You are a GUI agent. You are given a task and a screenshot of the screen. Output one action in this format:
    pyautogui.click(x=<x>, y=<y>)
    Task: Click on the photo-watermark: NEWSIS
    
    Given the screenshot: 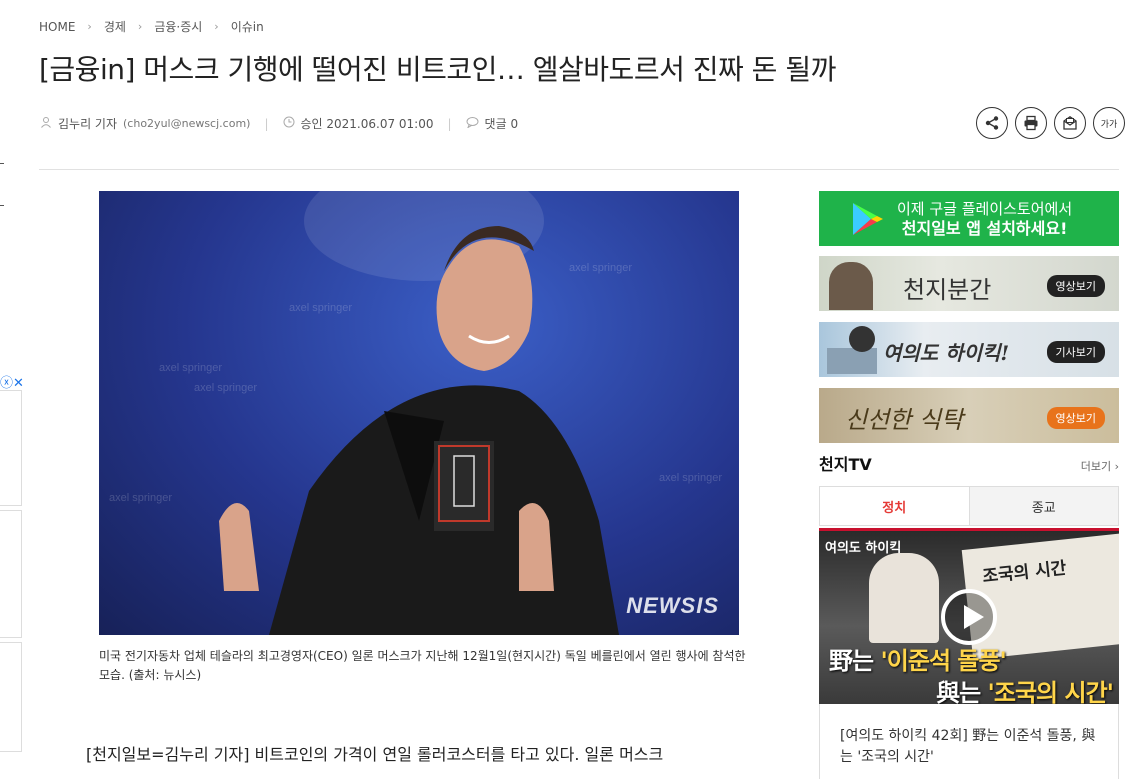 What is the action you would take?
    pyautogui.click(x=672, y=605)
    